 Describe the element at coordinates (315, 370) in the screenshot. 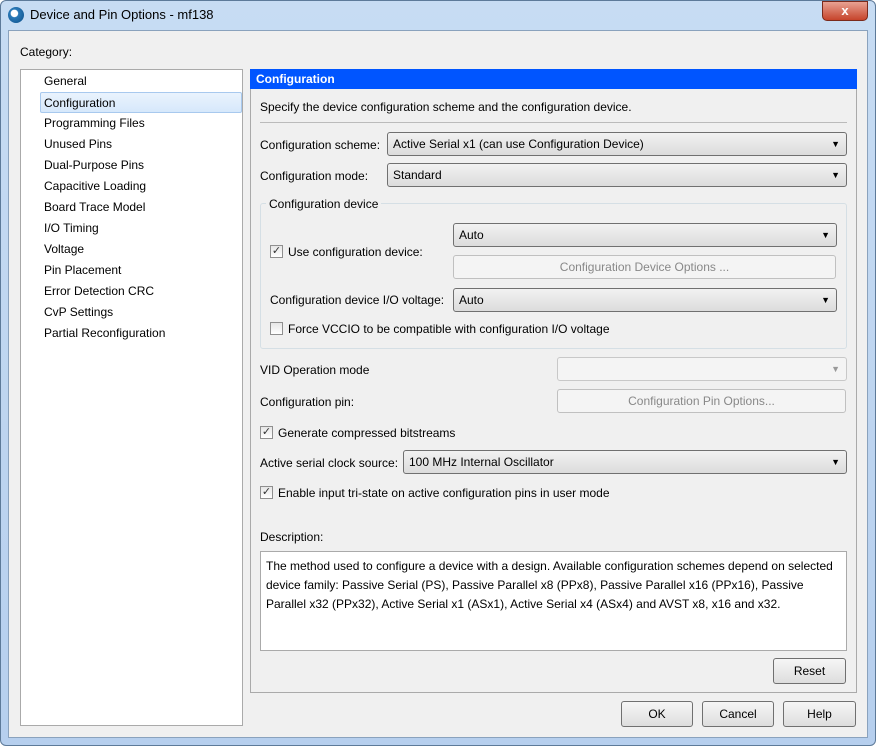

I see `vid-label: VID Operation mode` at that location.